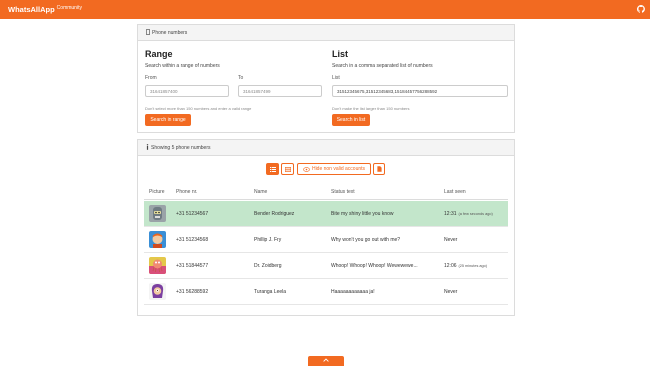 Image resolution: width=650 pixels, height=366 pixels. I want to click on search-in-range-button: Search in range, so click(168, 120).